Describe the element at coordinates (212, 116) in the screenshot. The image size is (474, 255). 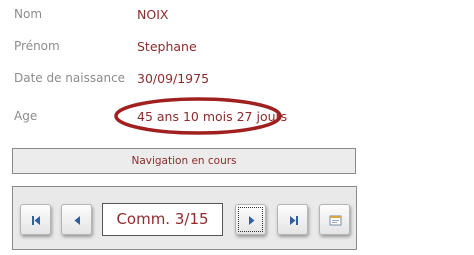
I see `age-value: 45 ans 10 mois 27 jours` at that location.